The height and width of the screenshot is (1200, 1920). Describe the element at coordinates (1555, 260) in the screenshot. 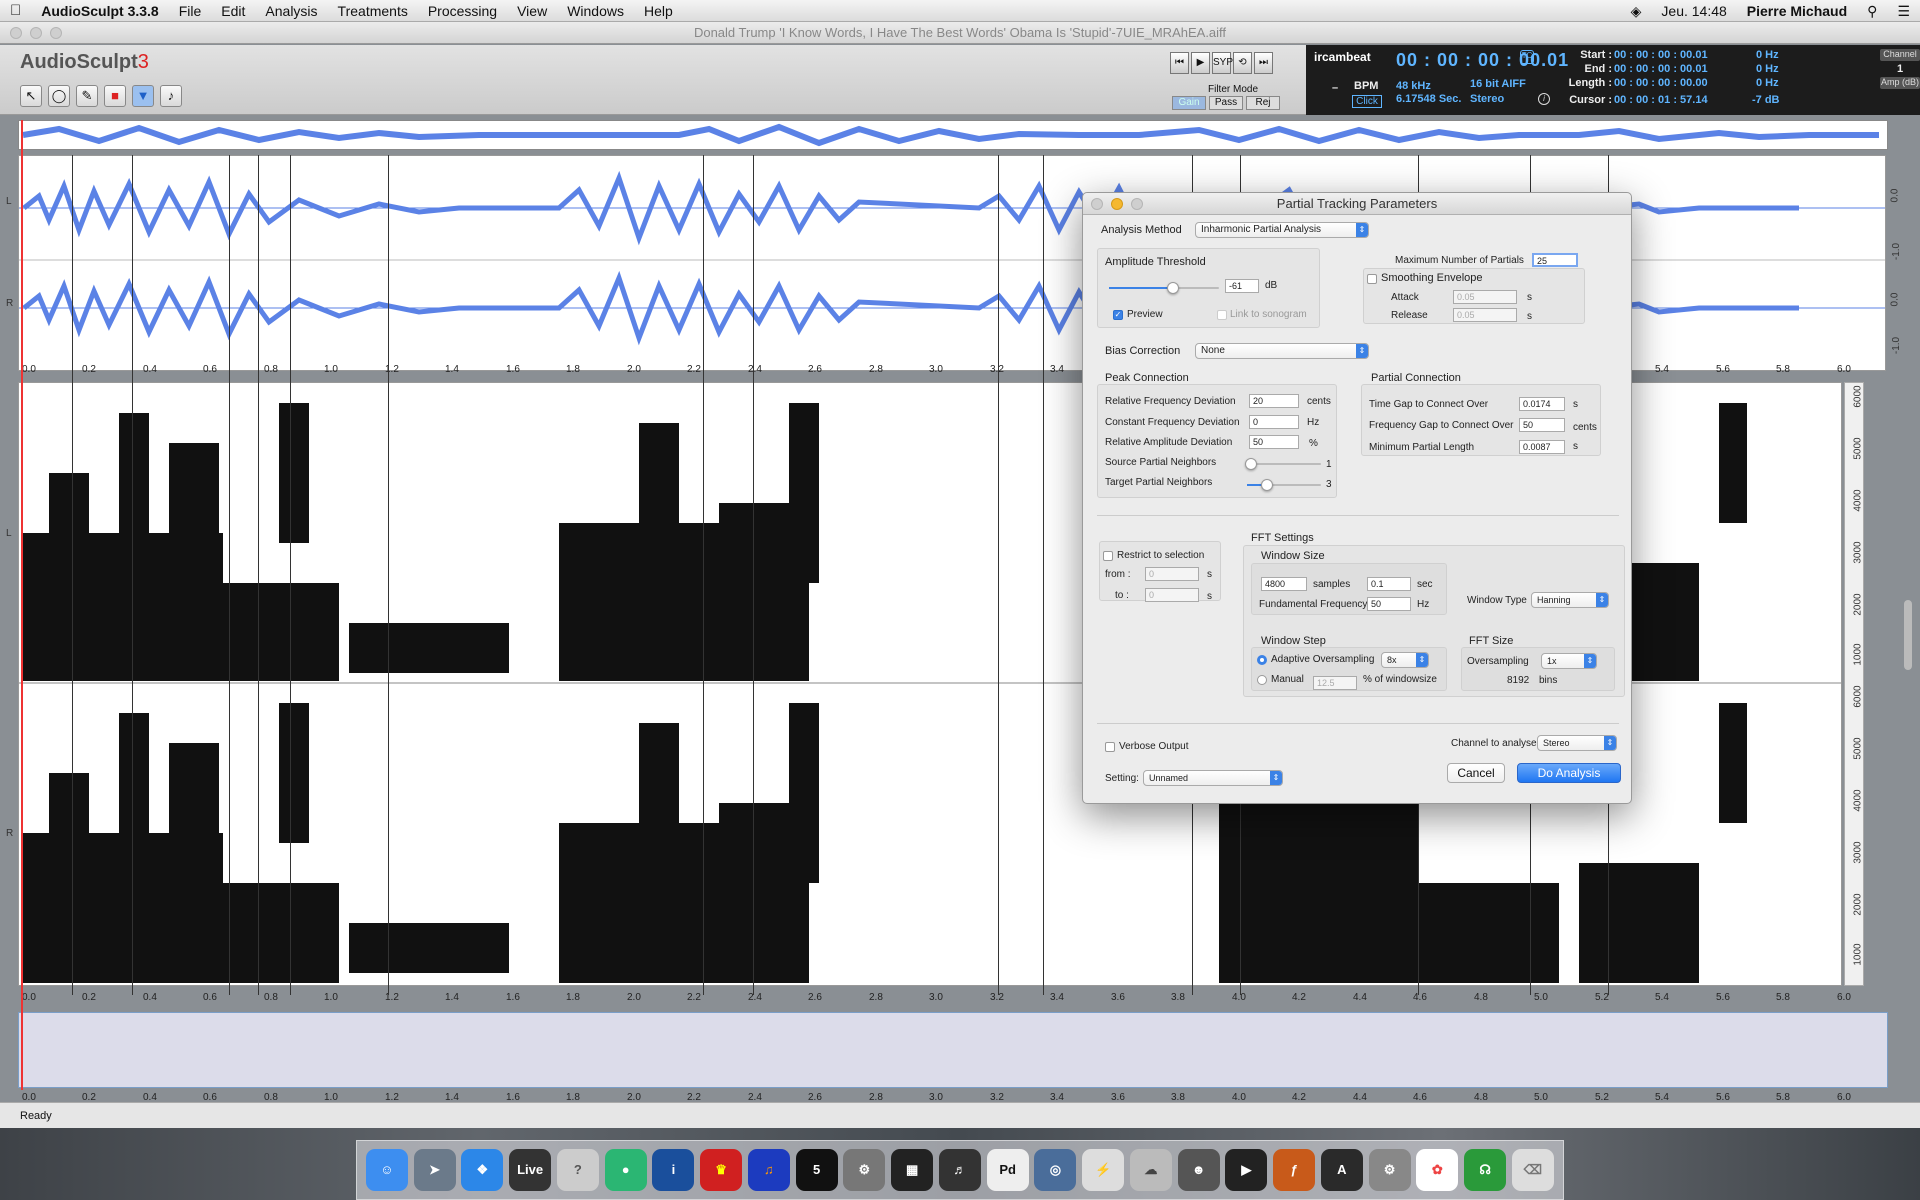

I see `max-partials-input: 25` at that location.